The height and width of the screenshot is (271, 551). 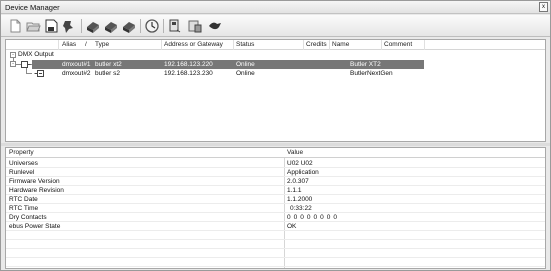 I want to click on pin-icon, so click(x=69, y=26).